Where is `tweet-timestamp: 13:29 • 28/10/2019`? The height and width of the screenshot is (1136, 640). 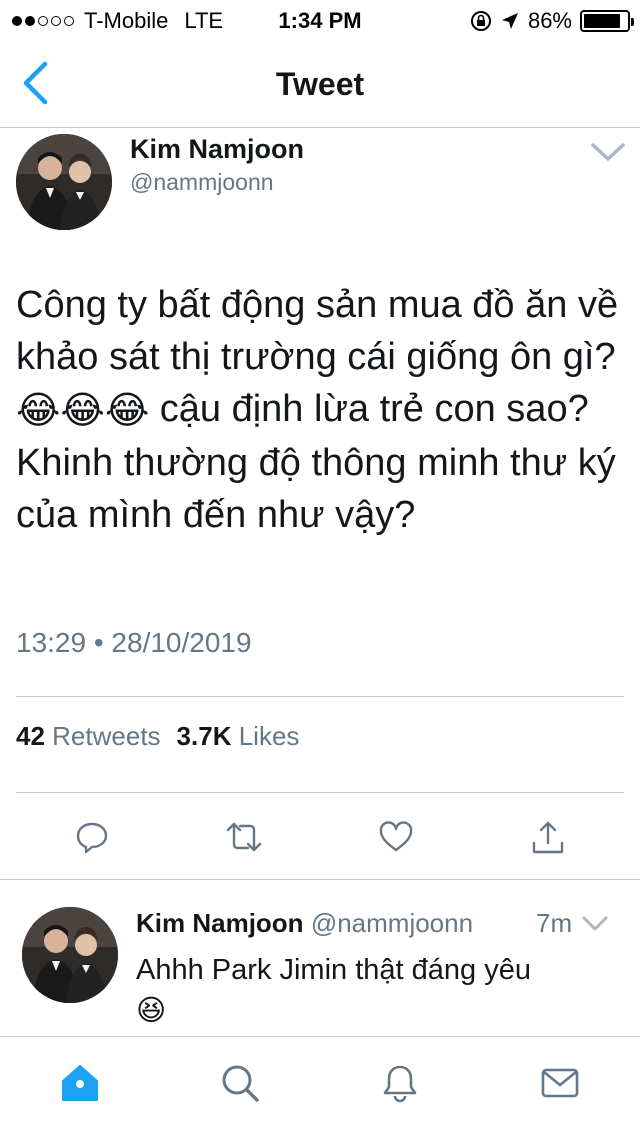
tweet-timestamp: 13:29 • 28/10/2019 is located at coordinates (134, 643).